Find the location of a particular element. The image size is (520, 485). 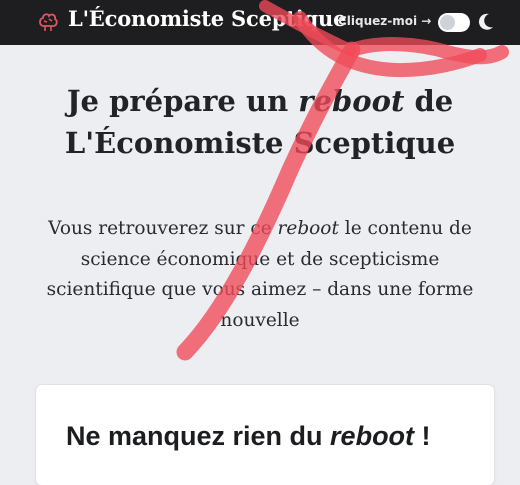

moon-icon is located at coordinates (486, 22).